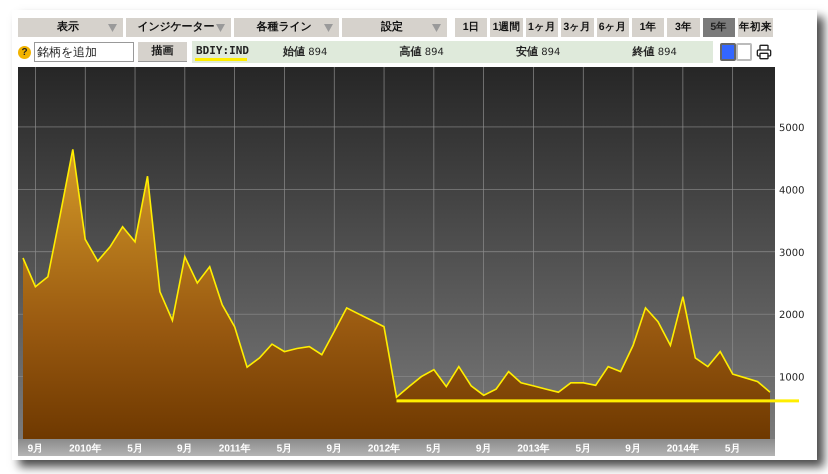 This screenshot has width=828, height=474. Describe the element at coordinates (178, 27) in the screenshot. I see `menu-dropdown: インジケーター` at that location.